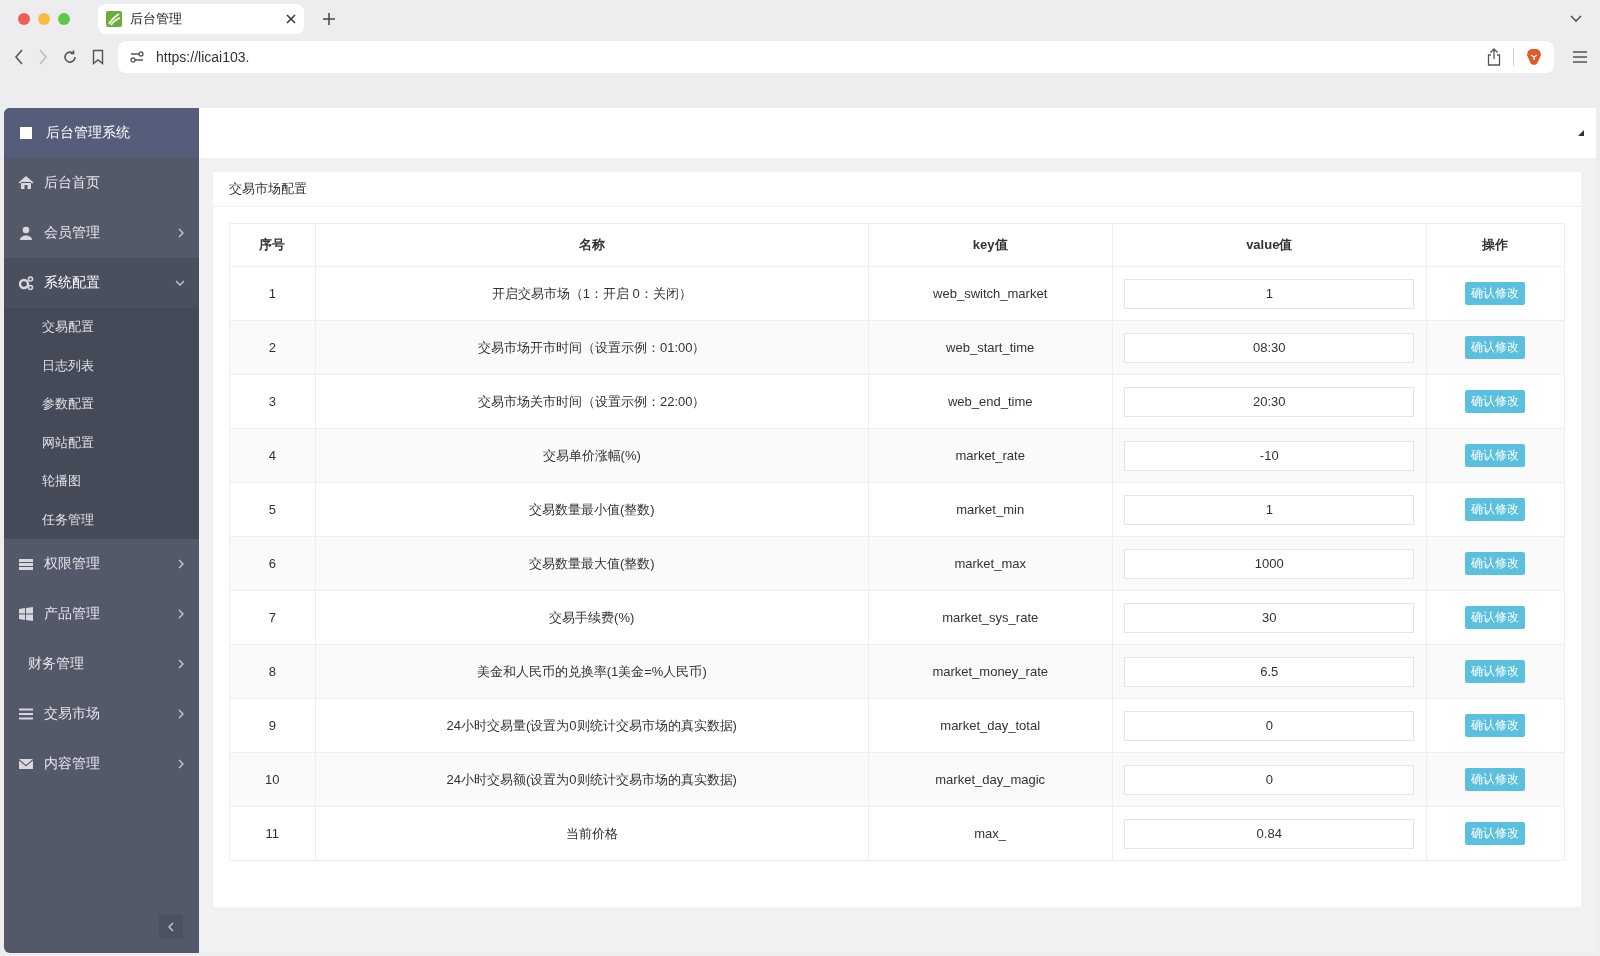 This screenshot has height=956, width=1600. What do you see at coordinates (990, 617) in the screenshot?
I see `table-cell: market_sys_rate` at bounding box center [990, 617].